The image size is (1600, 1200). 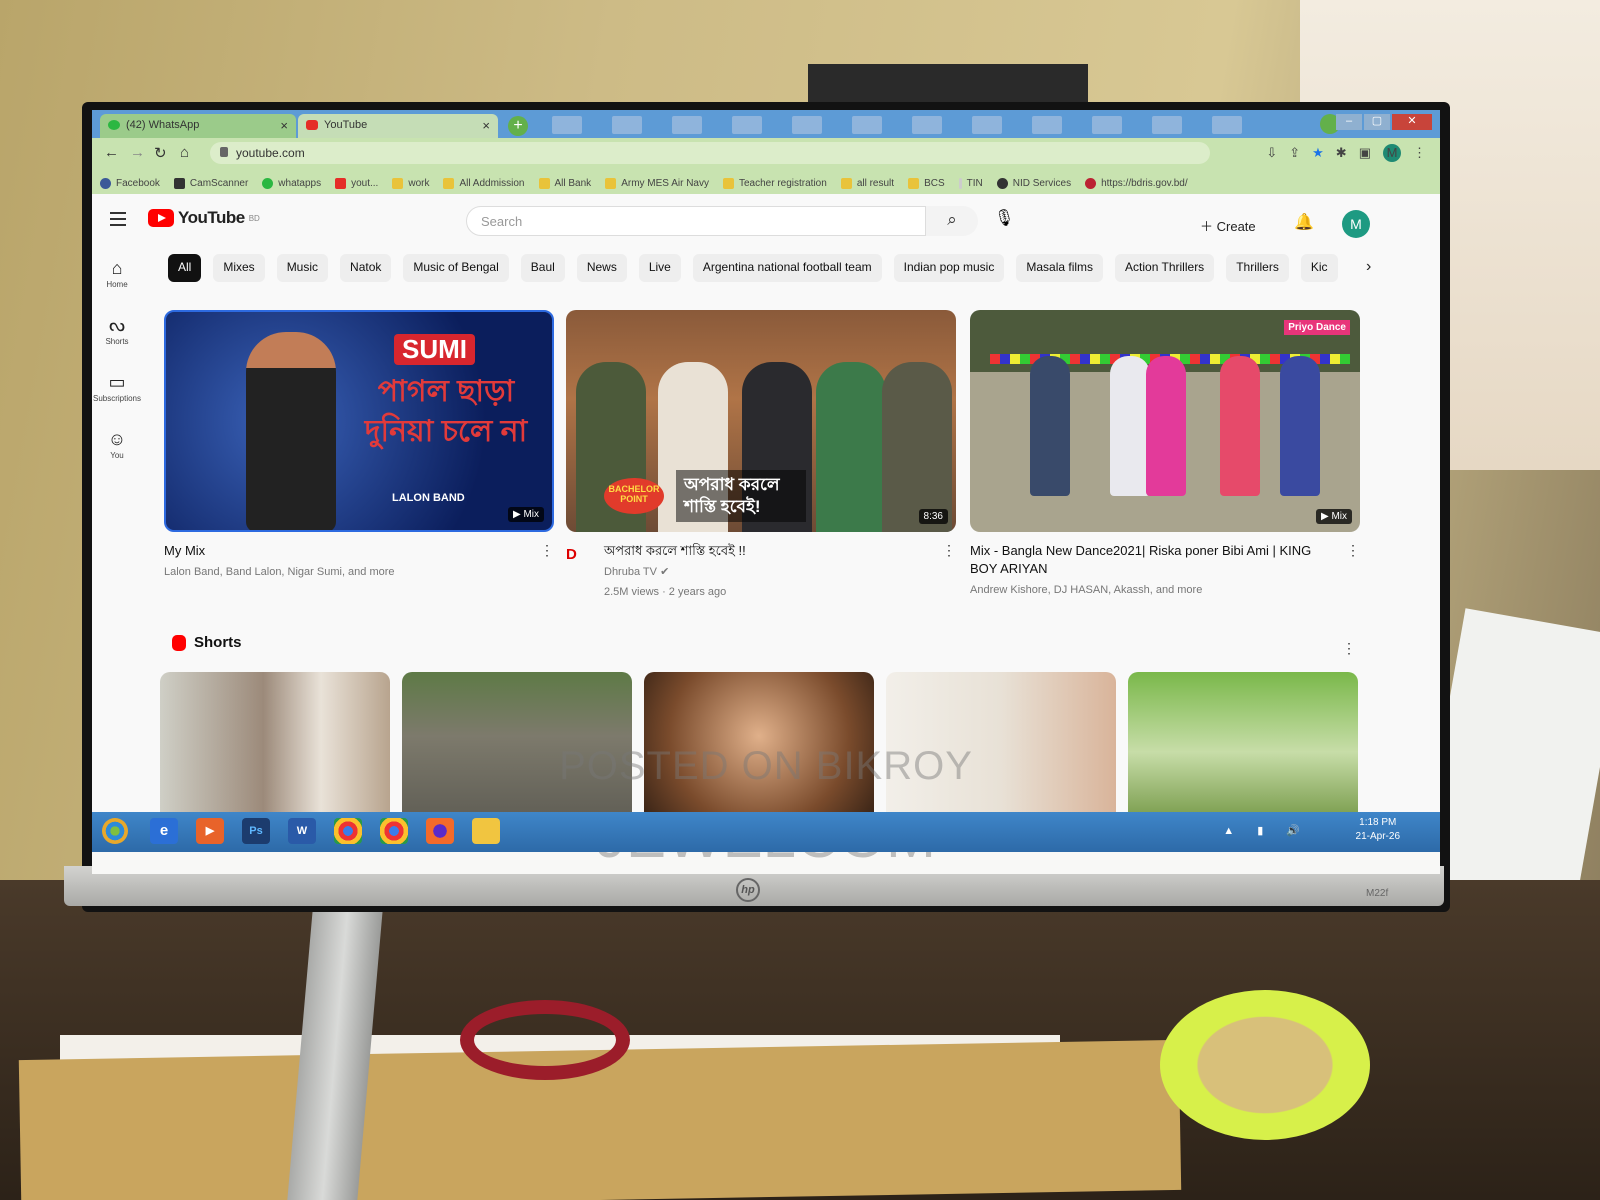 I want to click on maximize-button: ▢, so click(x=1377, y=122).